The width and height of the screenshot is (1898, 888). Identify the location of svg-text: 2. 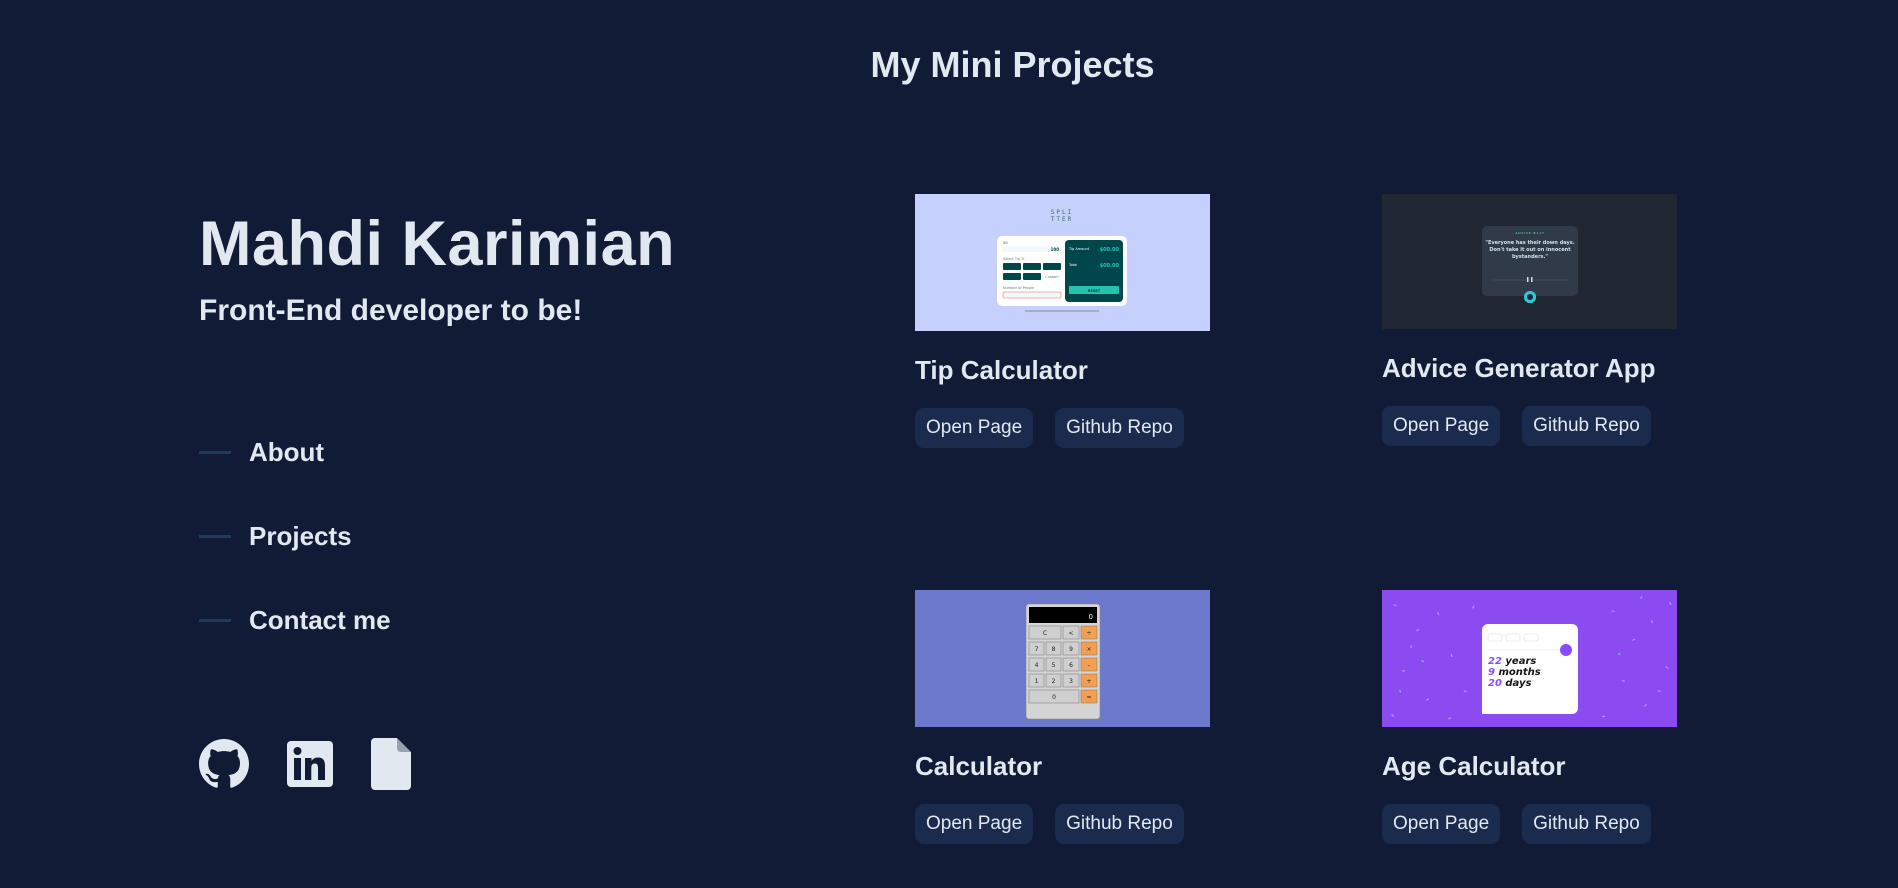
(1054, 681).